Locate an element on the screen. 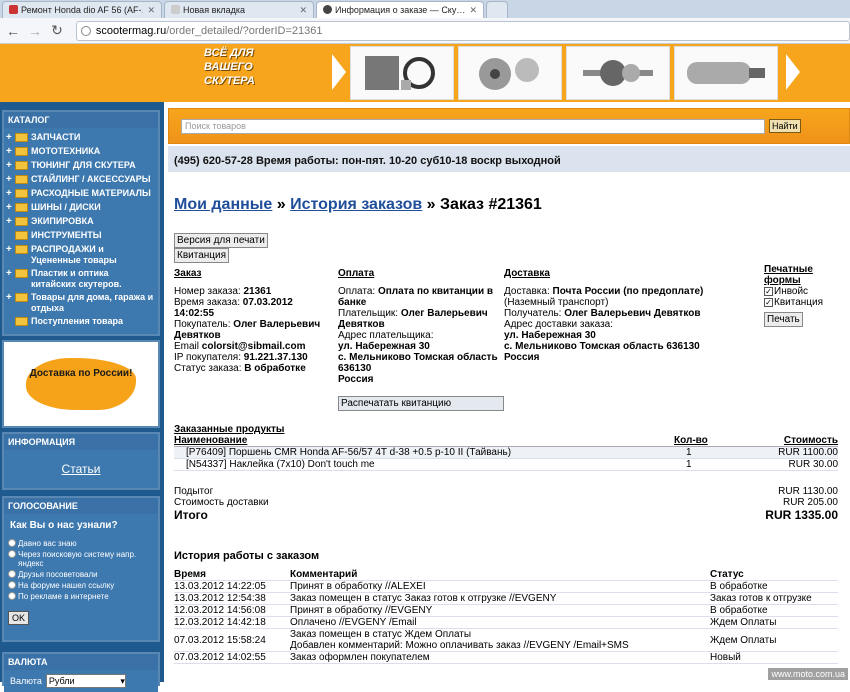 This screenshot has width=850, height=692. new-tab-button is located at coordinates (497, 9).